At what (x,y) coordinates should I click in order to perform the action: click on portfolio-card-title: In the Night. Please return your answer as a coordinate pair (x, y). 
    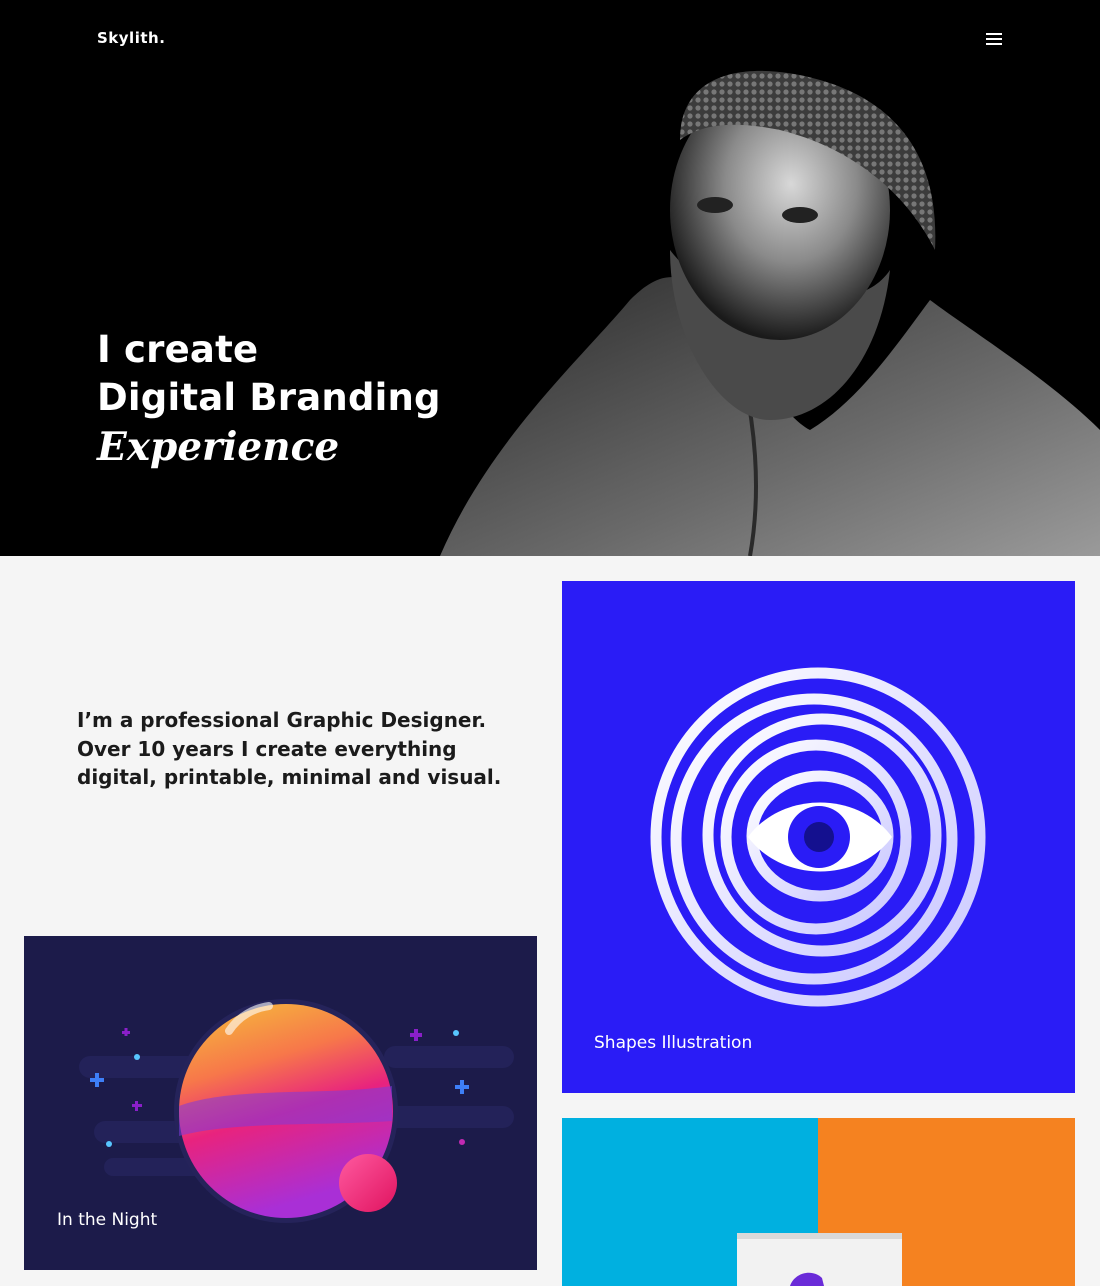
    Looking at the image, I should click on (107, 1220).